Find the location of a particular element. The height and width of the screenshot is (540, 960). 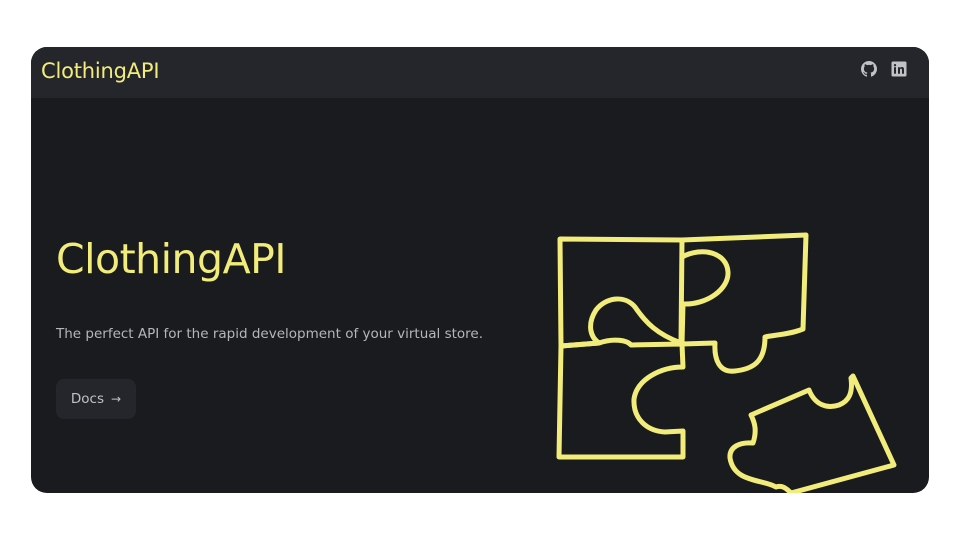

hero-title: ClothingAPI is located at coordinates (171, 259).